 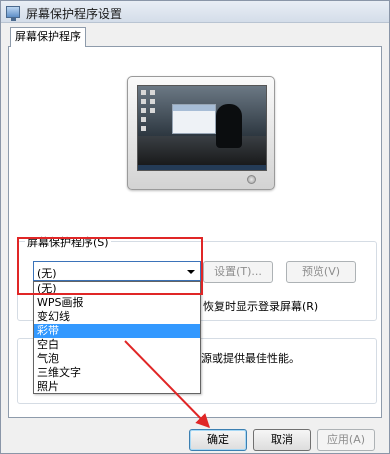 I want to click on power-led-icon, so click(x=251, y=179).